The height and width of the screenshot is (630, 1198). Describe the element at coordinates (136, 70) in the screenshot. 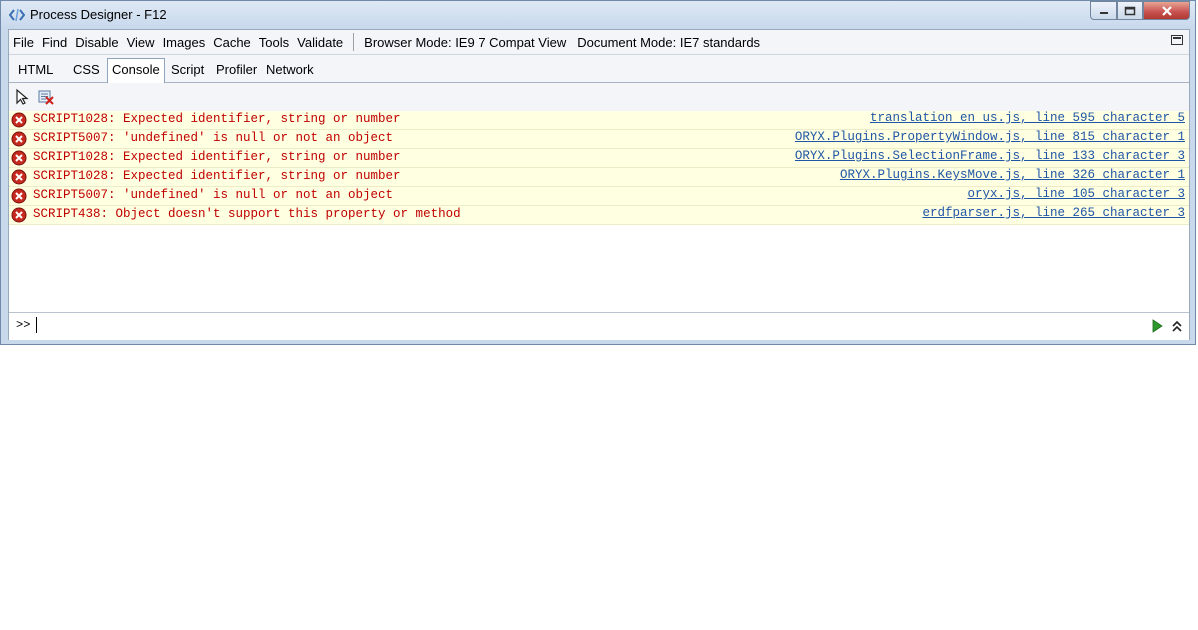

I see `tab-console: Console` at that location.